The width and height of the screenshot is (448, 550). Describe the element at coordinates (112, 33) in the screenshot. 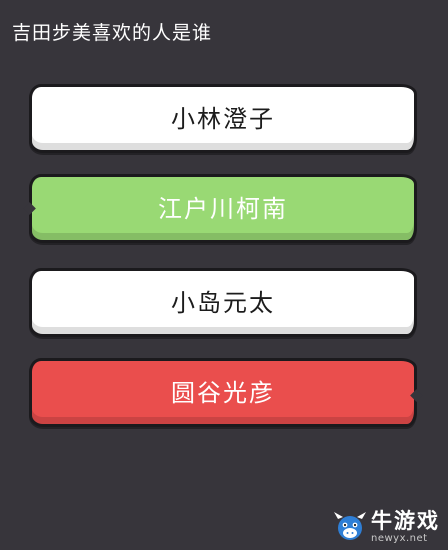

I see `question-text: 吉田步美喜欢的人是谁` at that location.